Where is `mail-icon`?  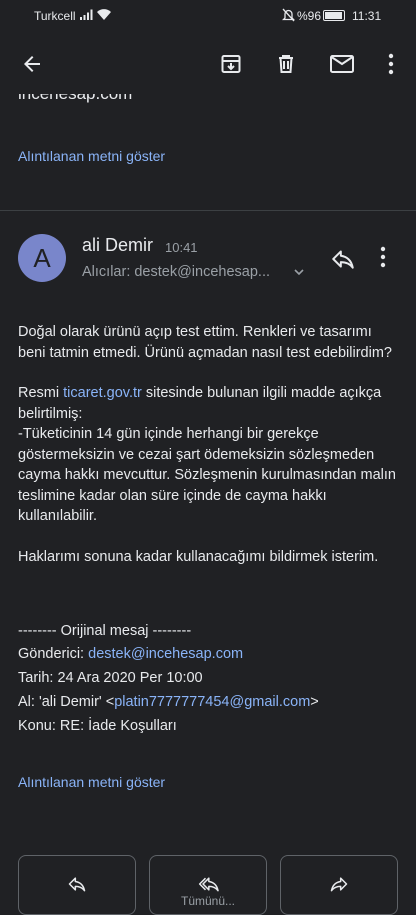 mail-icon is located at coordinates (342, 64).